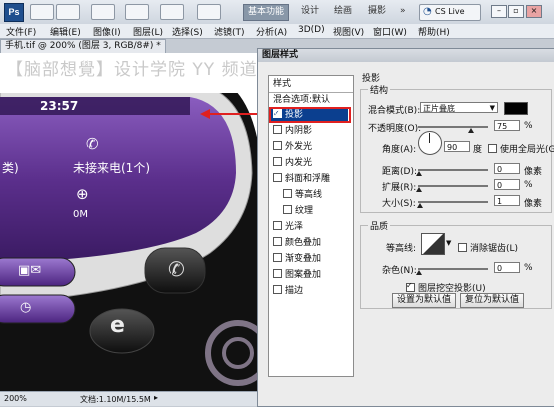  What do you see at coordinates (42, 12) in the screenshot?
I see `bridge-icon` at bounding box center [42, 12].